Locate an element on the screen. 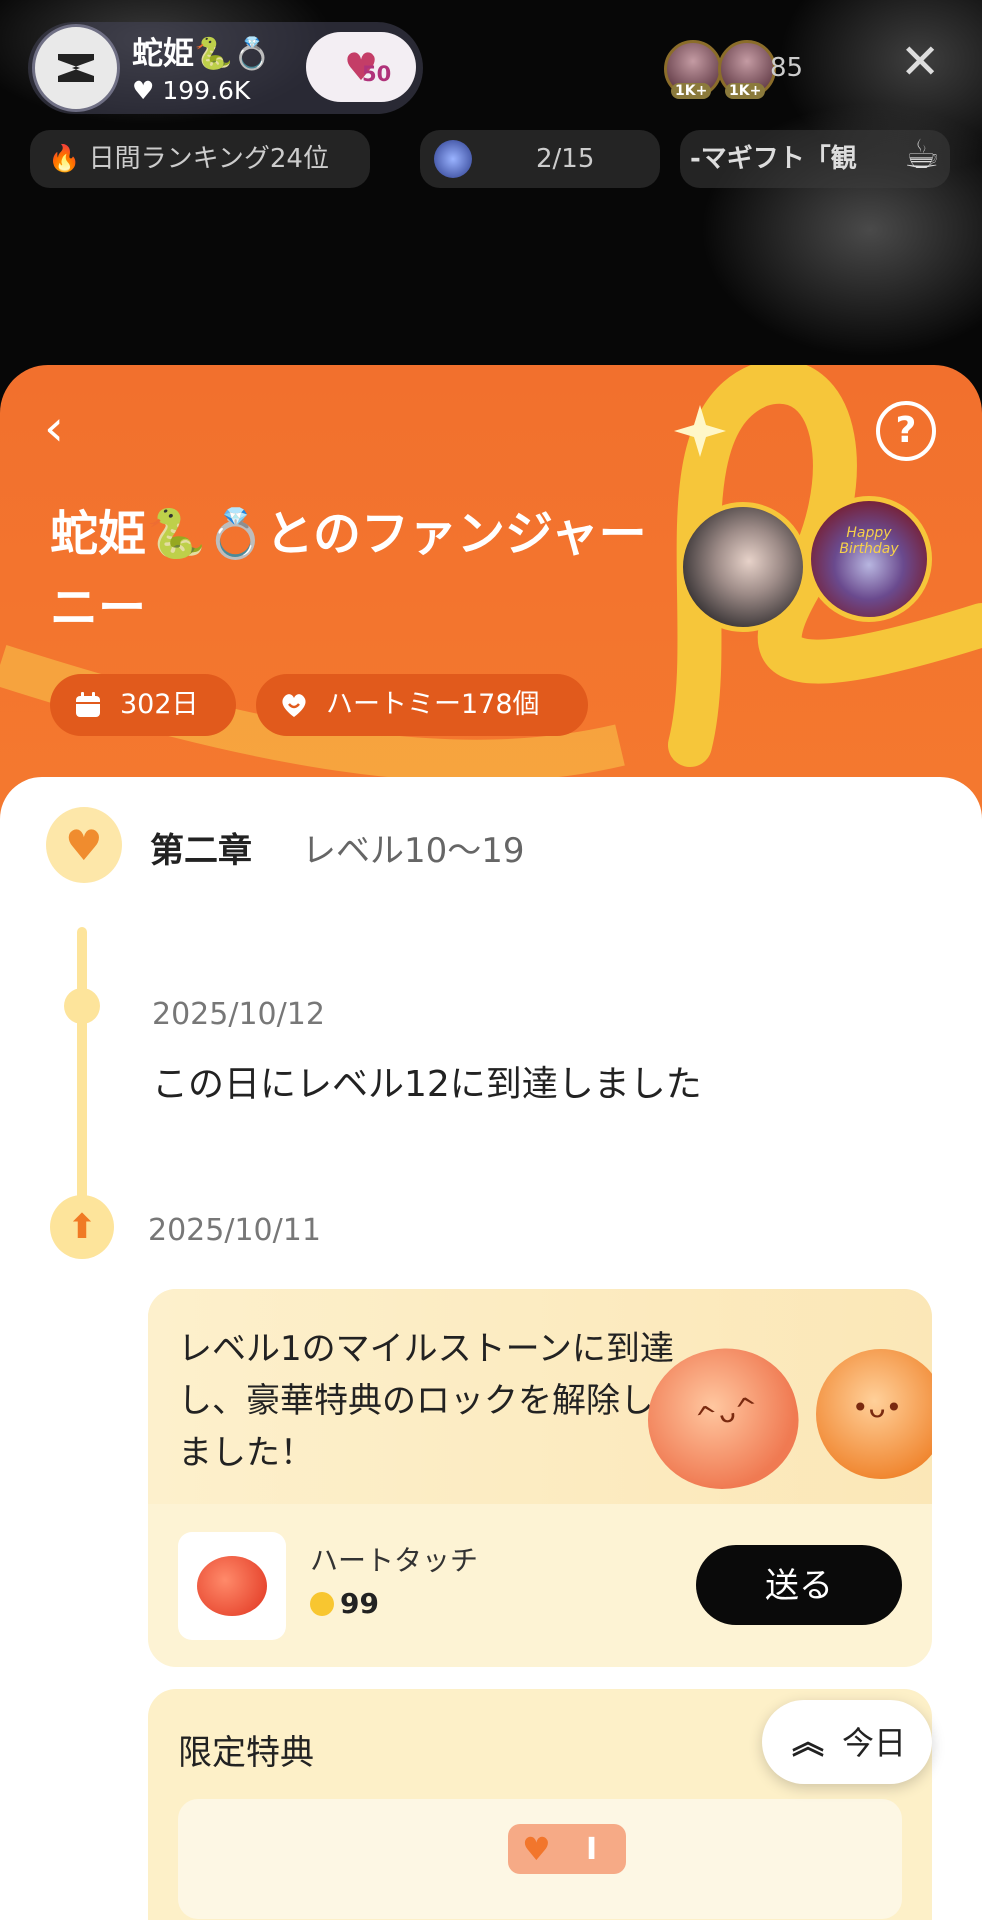 This screenshot has height=1920, width=982. host-avatar is located at coordinates (76, 68).